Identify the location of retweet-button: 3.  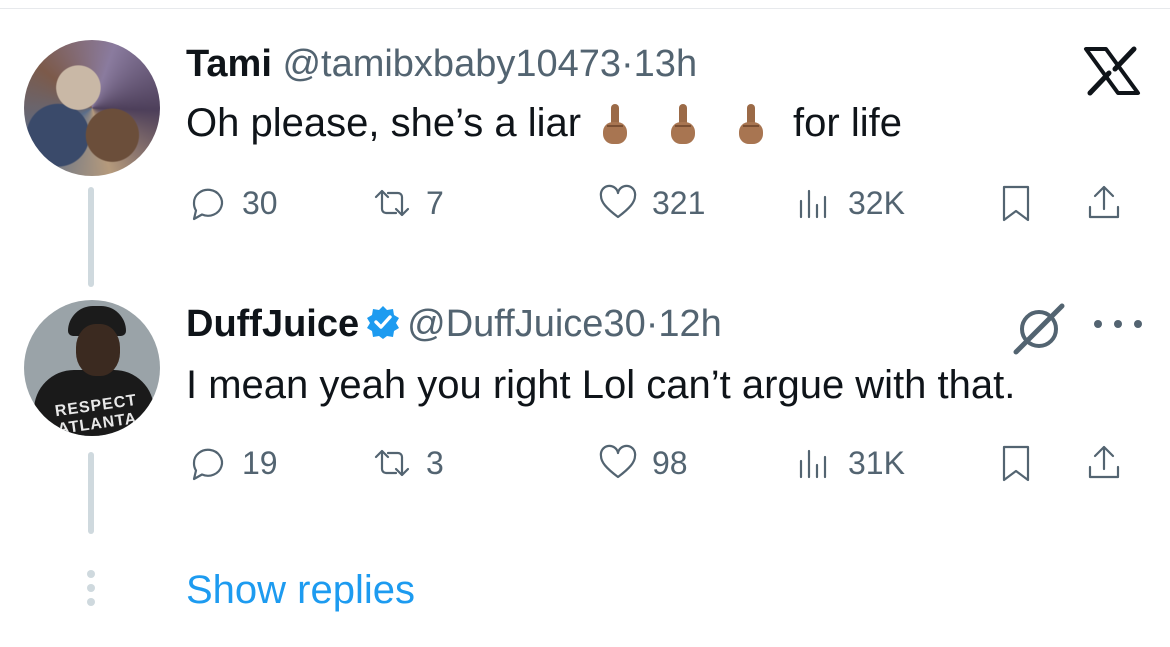
(407, 463).